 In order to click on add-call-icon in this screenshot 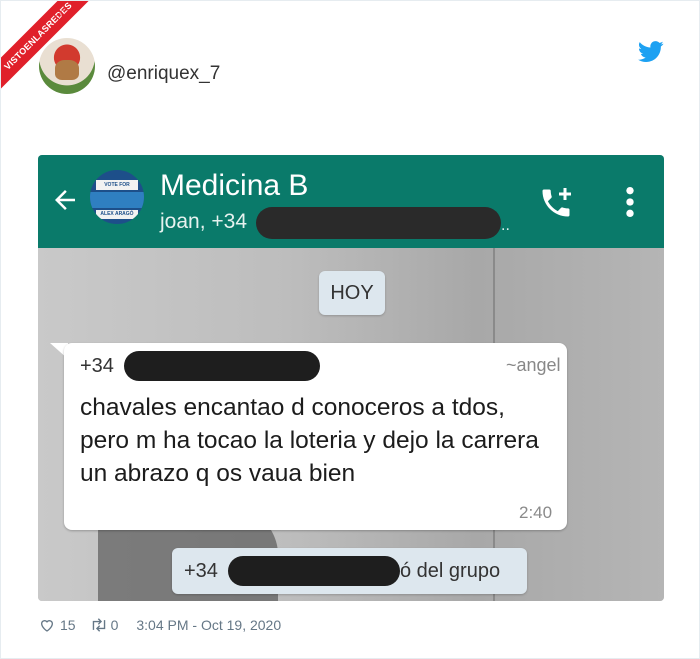, I will do `click(556, 203)`.